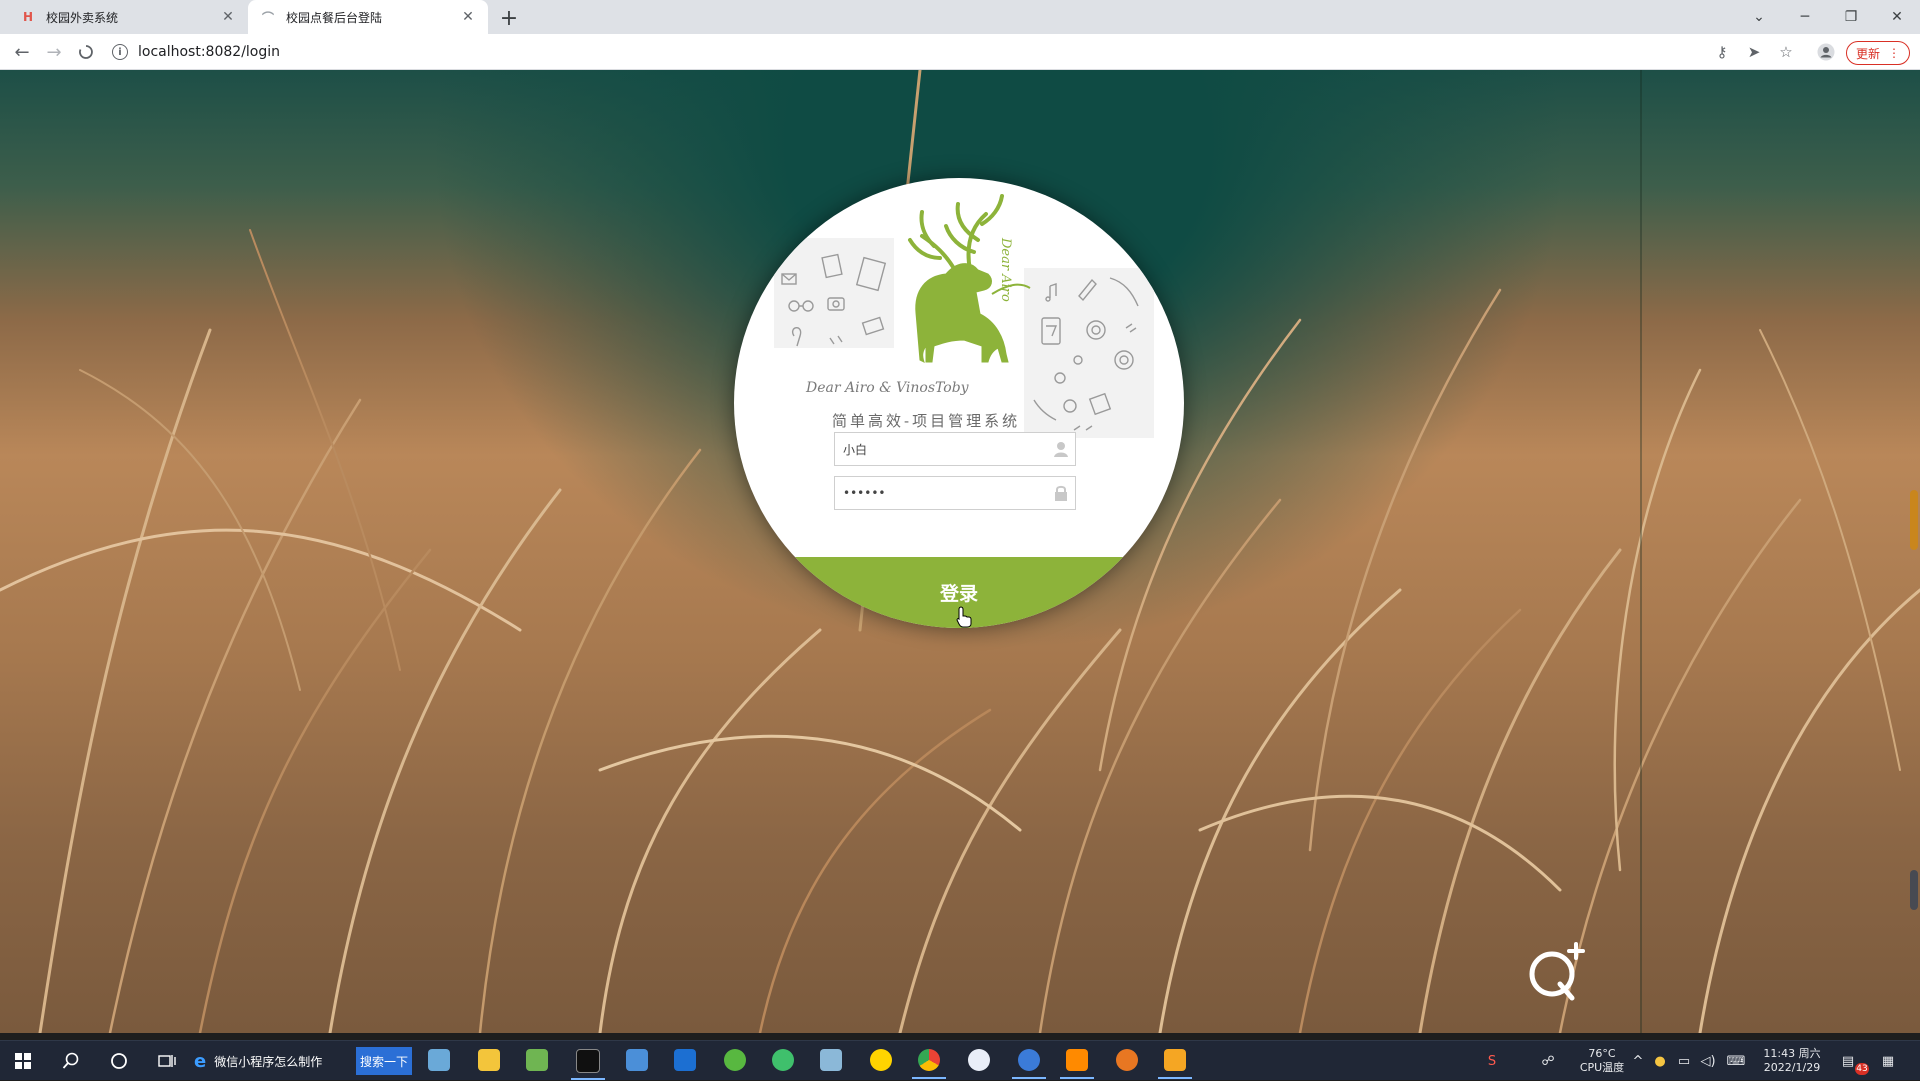  I want to click on windows-start-icon, so click(23, 1061).